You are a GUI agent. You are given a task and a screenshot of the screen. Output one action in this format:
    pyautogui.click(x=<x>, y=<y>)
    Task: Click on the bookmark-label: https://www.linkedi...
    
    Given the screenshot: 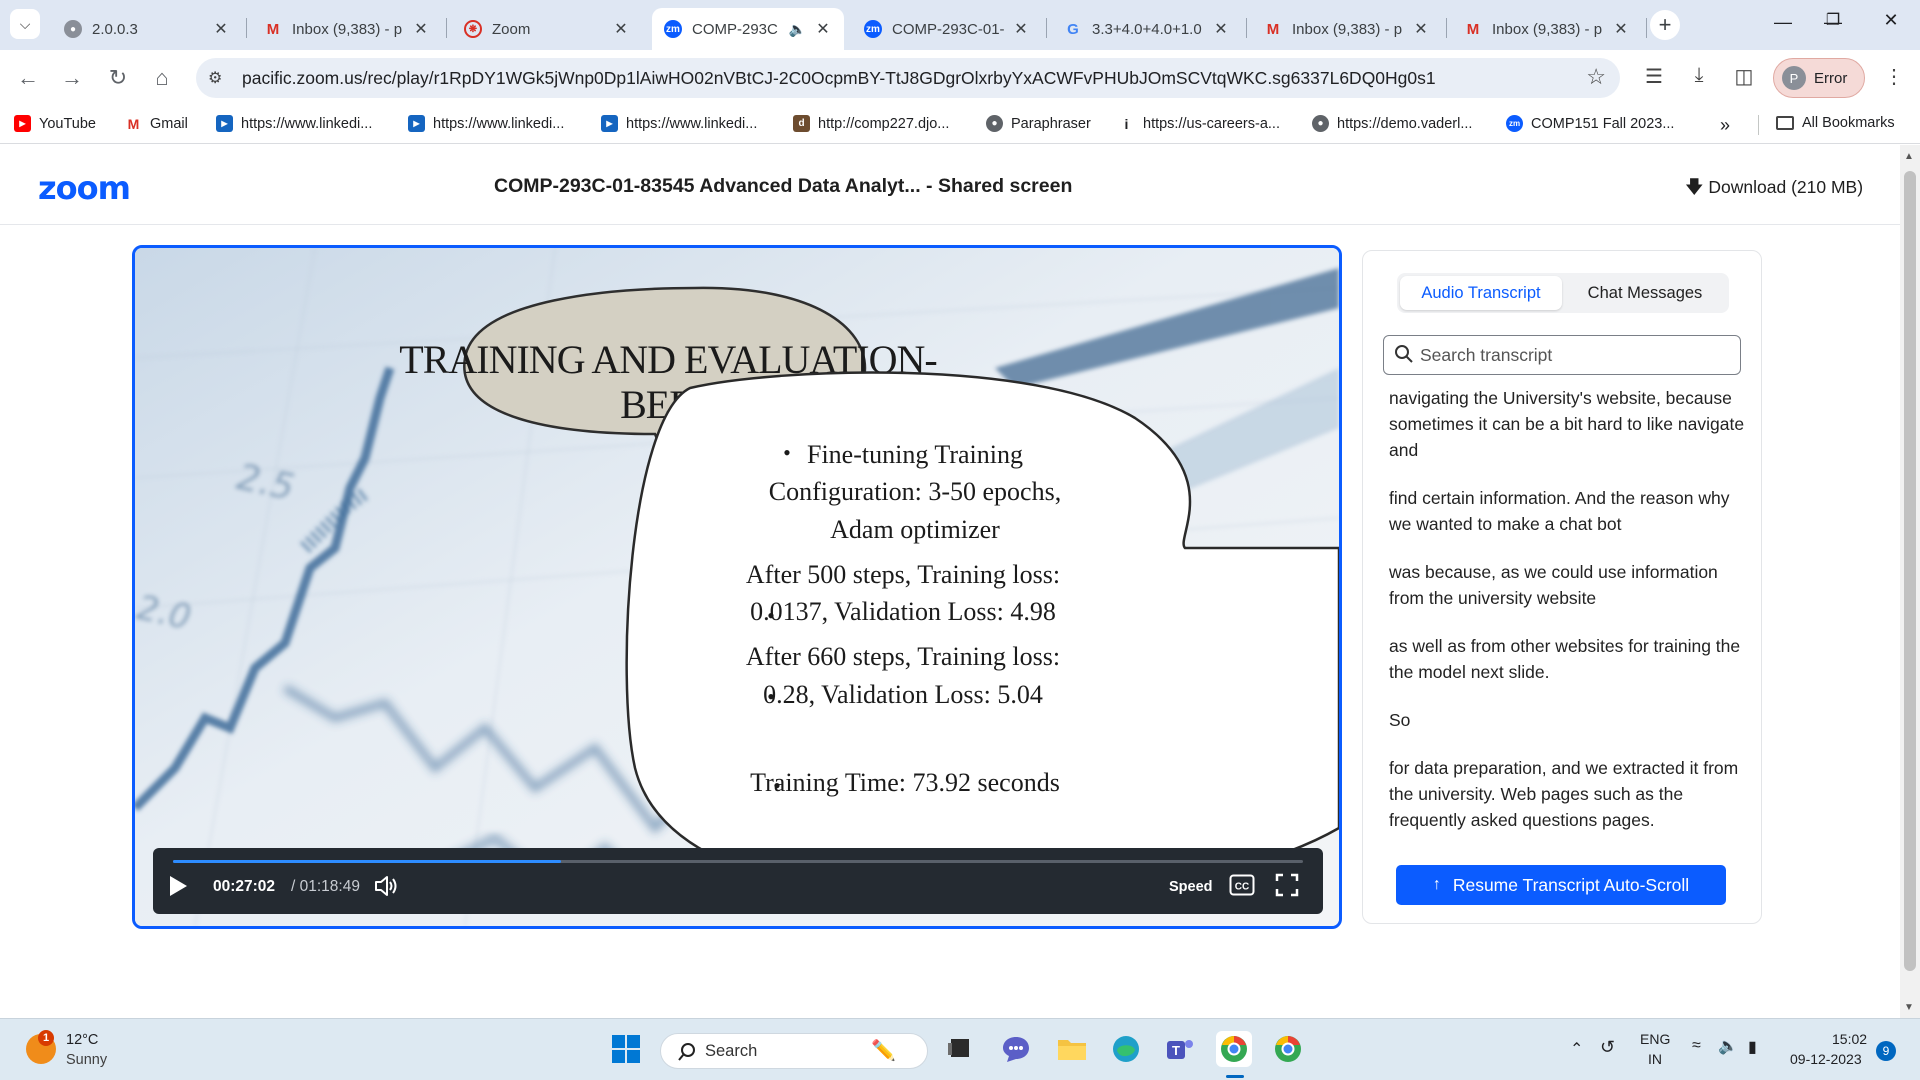 What is the action you would take?
    pyautogui.click(x=307, y=123)
    